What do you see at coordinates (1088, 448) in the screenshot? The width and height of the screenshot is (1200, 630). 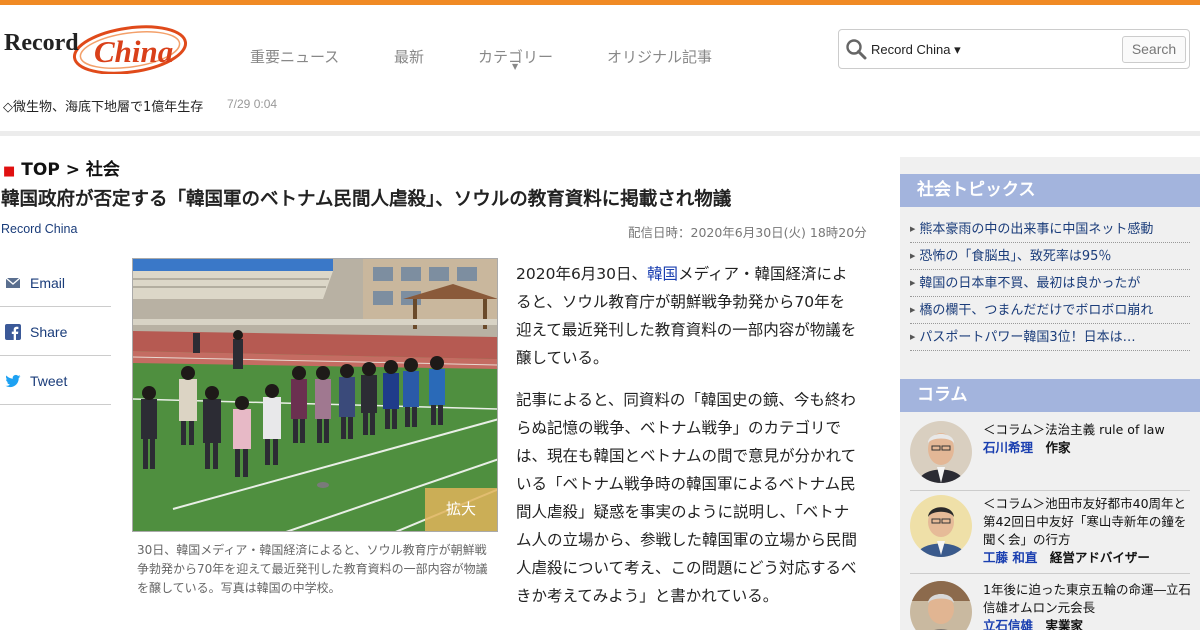 I see `column-byline: 石川希理 作家` at bounding box center [1088, 448].